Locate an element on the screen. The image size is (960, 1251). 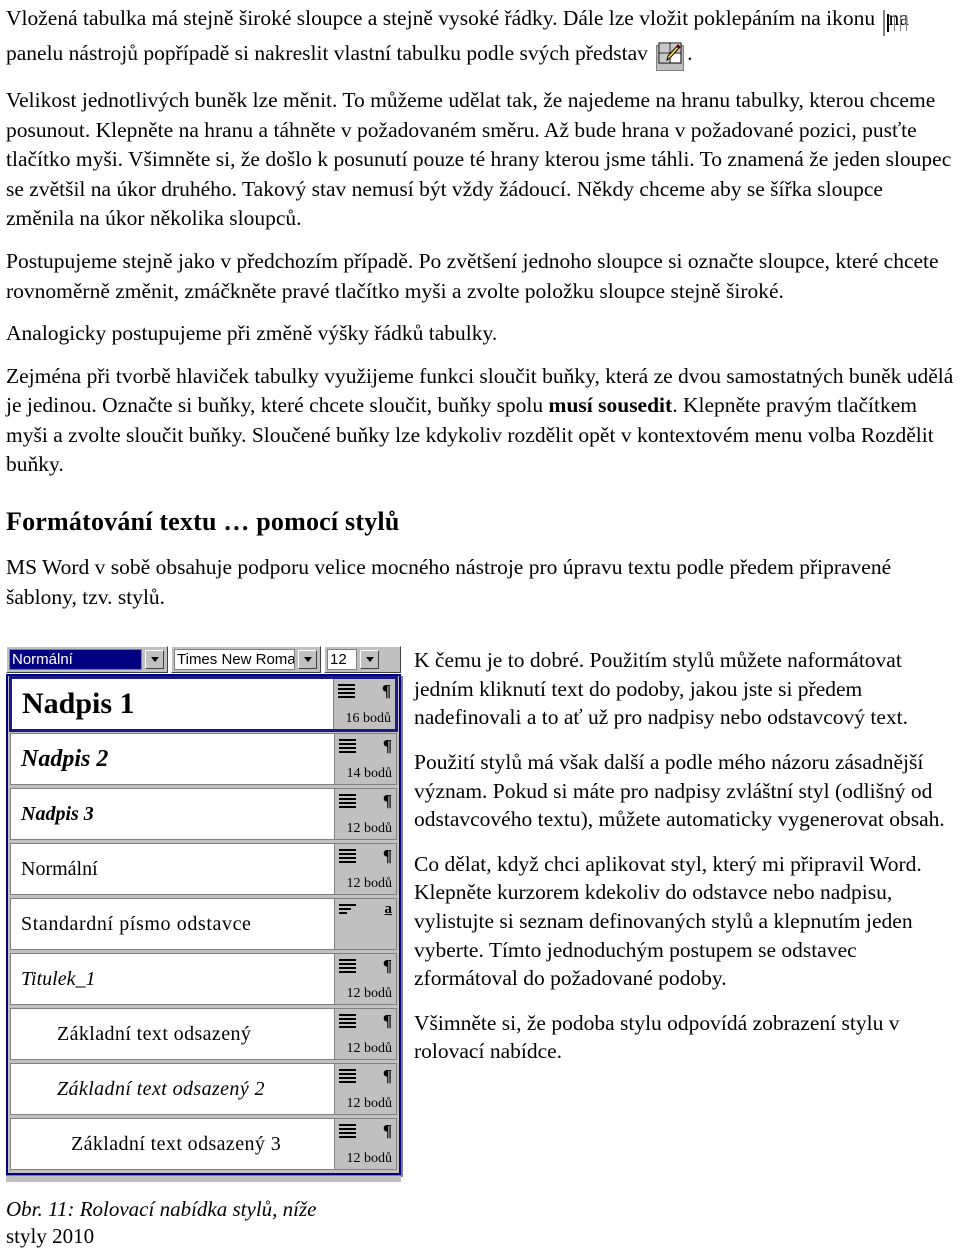
style-list-item: Standardní písmo odstavce a is located at coordinates (203, 924).